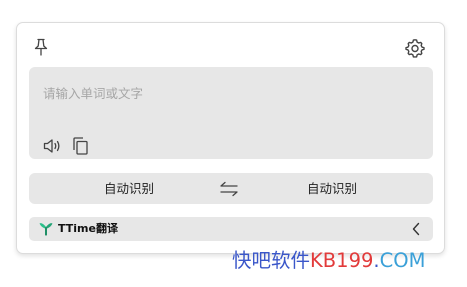 The height and width of the screenshot is (287, 467). What do you see at coordinates (342, 260) in the screenshot?
I see `watermark-kb-text: KB199` at bounding box center [342, 260].